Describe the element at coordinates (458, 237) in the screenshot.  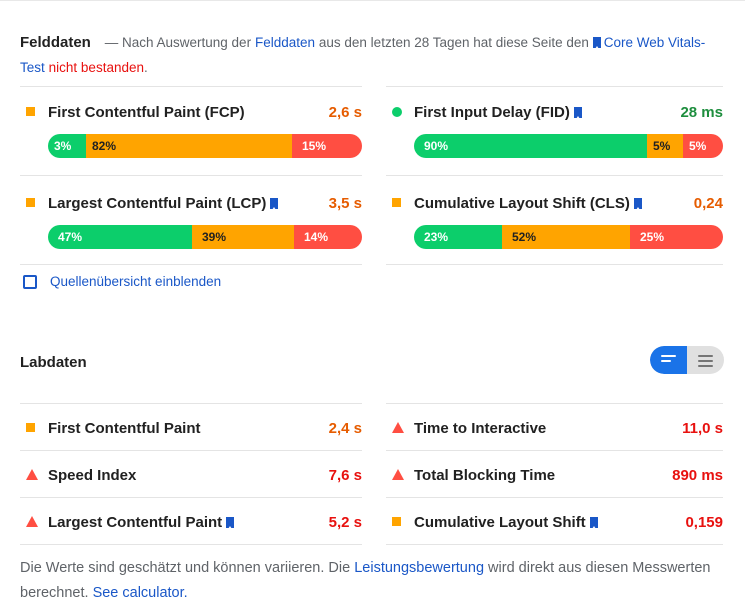
I see `good-segment: 23%` at that location.